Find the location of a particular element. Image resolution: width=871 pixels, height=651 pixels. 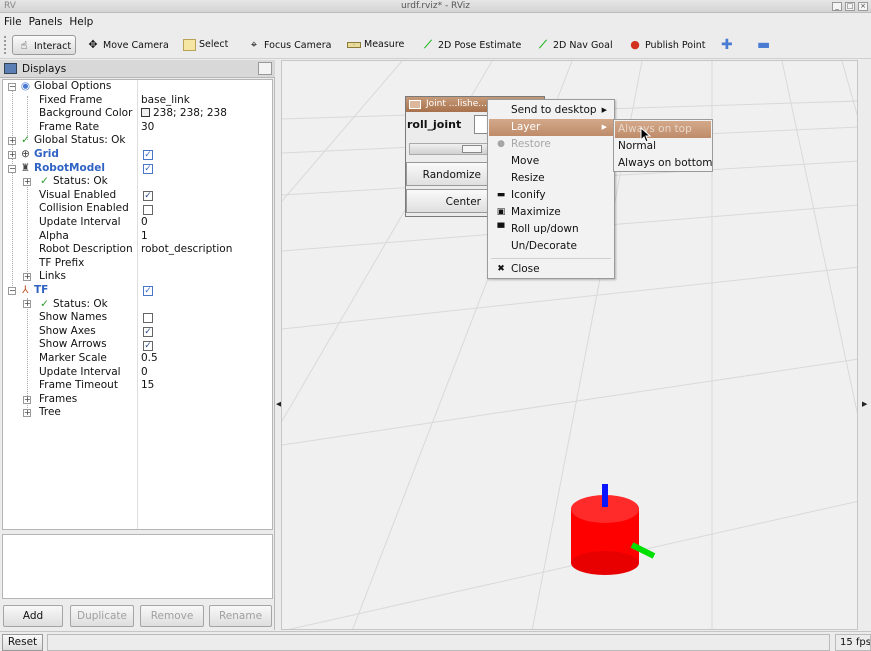

menu-item-undecorate: Un/Decorate is located at coordinates (551, 246).